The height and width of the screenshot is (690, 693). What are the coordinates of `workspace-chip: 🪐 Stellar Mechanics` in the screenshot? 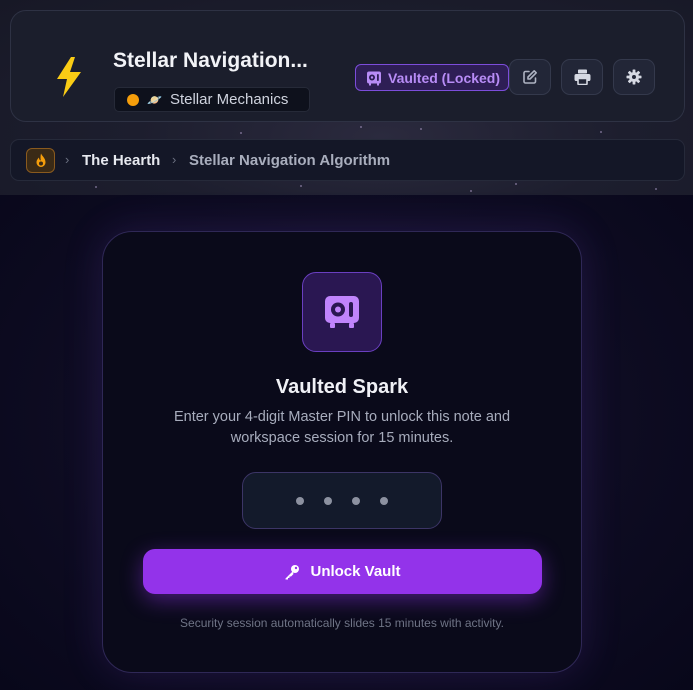 It's located at (212, 99).